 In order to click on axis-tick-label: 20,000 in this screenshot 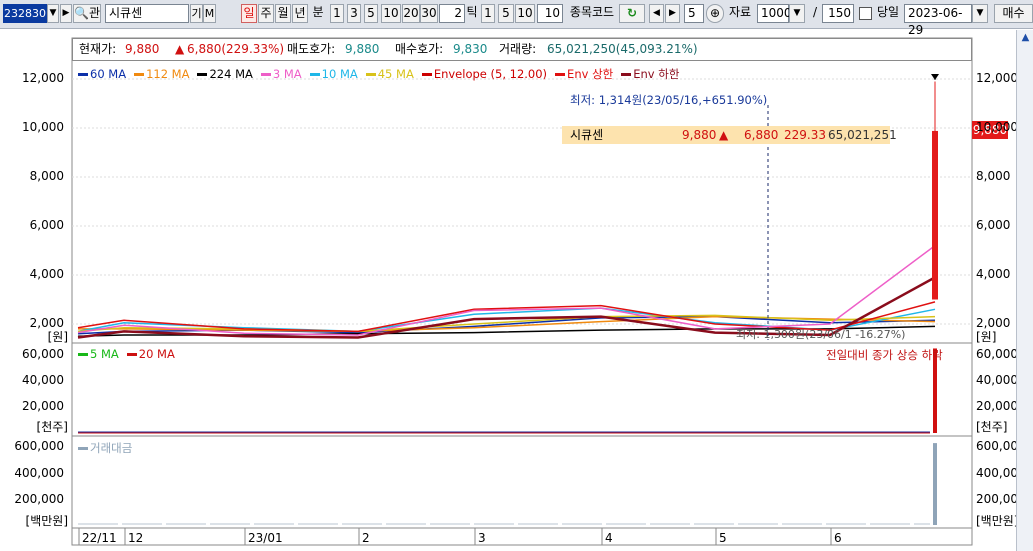, I will do `click(43, 406)`.